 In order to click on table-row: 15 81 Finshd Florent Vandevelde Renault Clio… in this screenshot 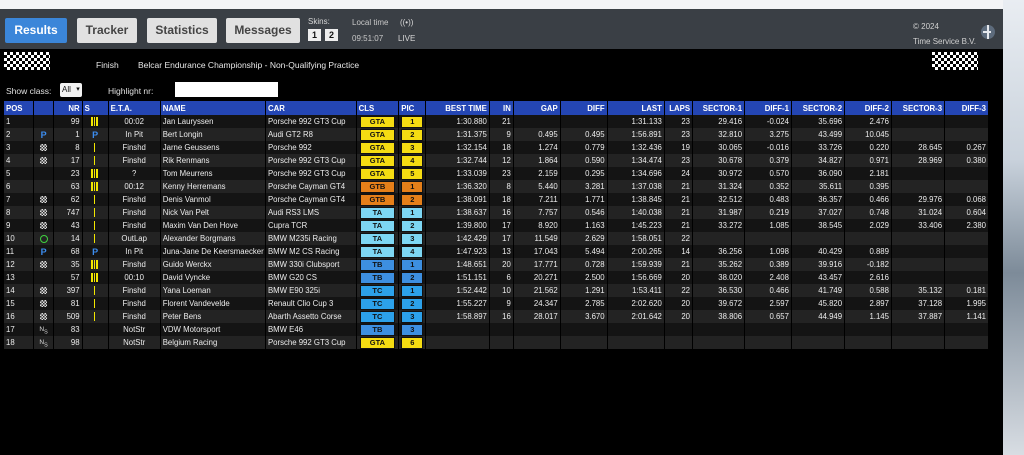, I will do `click(496, 303)`.